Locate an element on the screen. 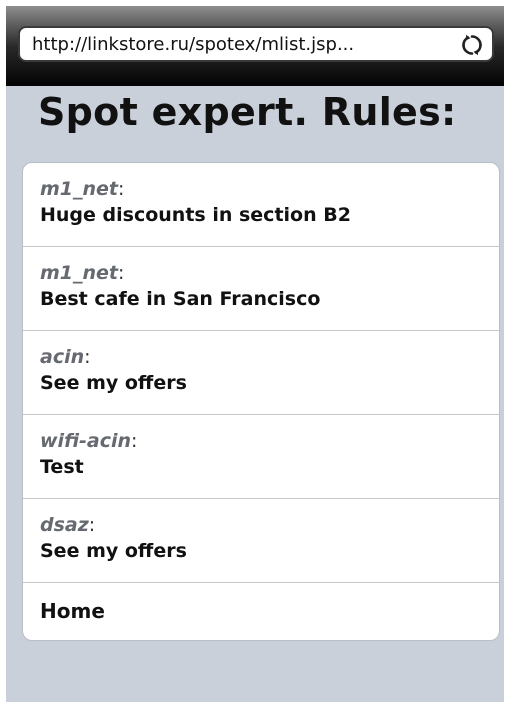 The width and height of the screenshot is (510, 702). home-link: Home is located at coordinates (261, 611).